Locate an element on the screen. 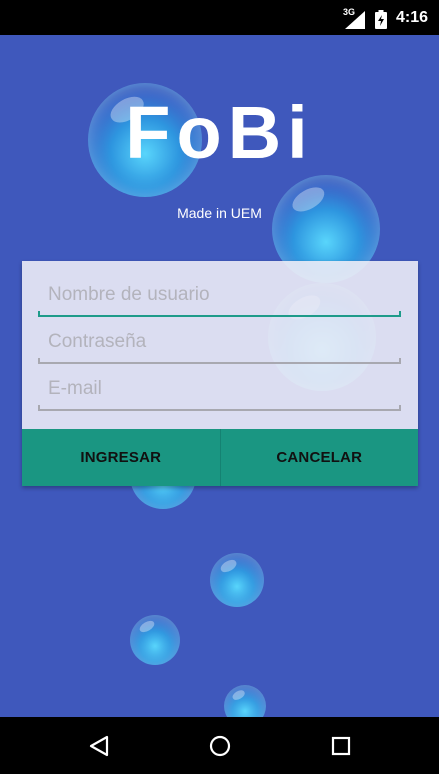  back-icon is located at coordinates (99, 746).